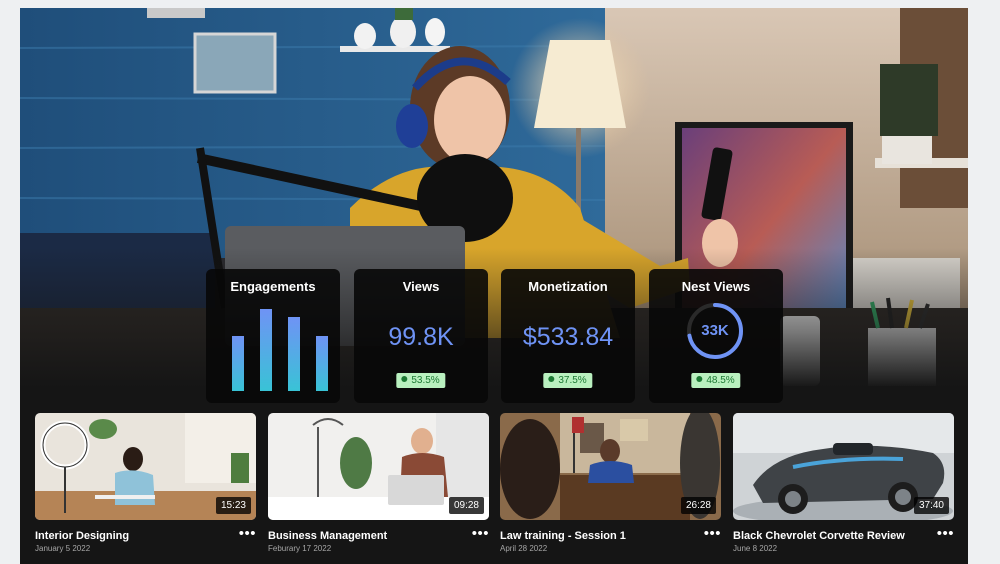 The width and height of the screenshot is (1000, 564). I want to click on video-date: April 28 2022, so click(524, 548).